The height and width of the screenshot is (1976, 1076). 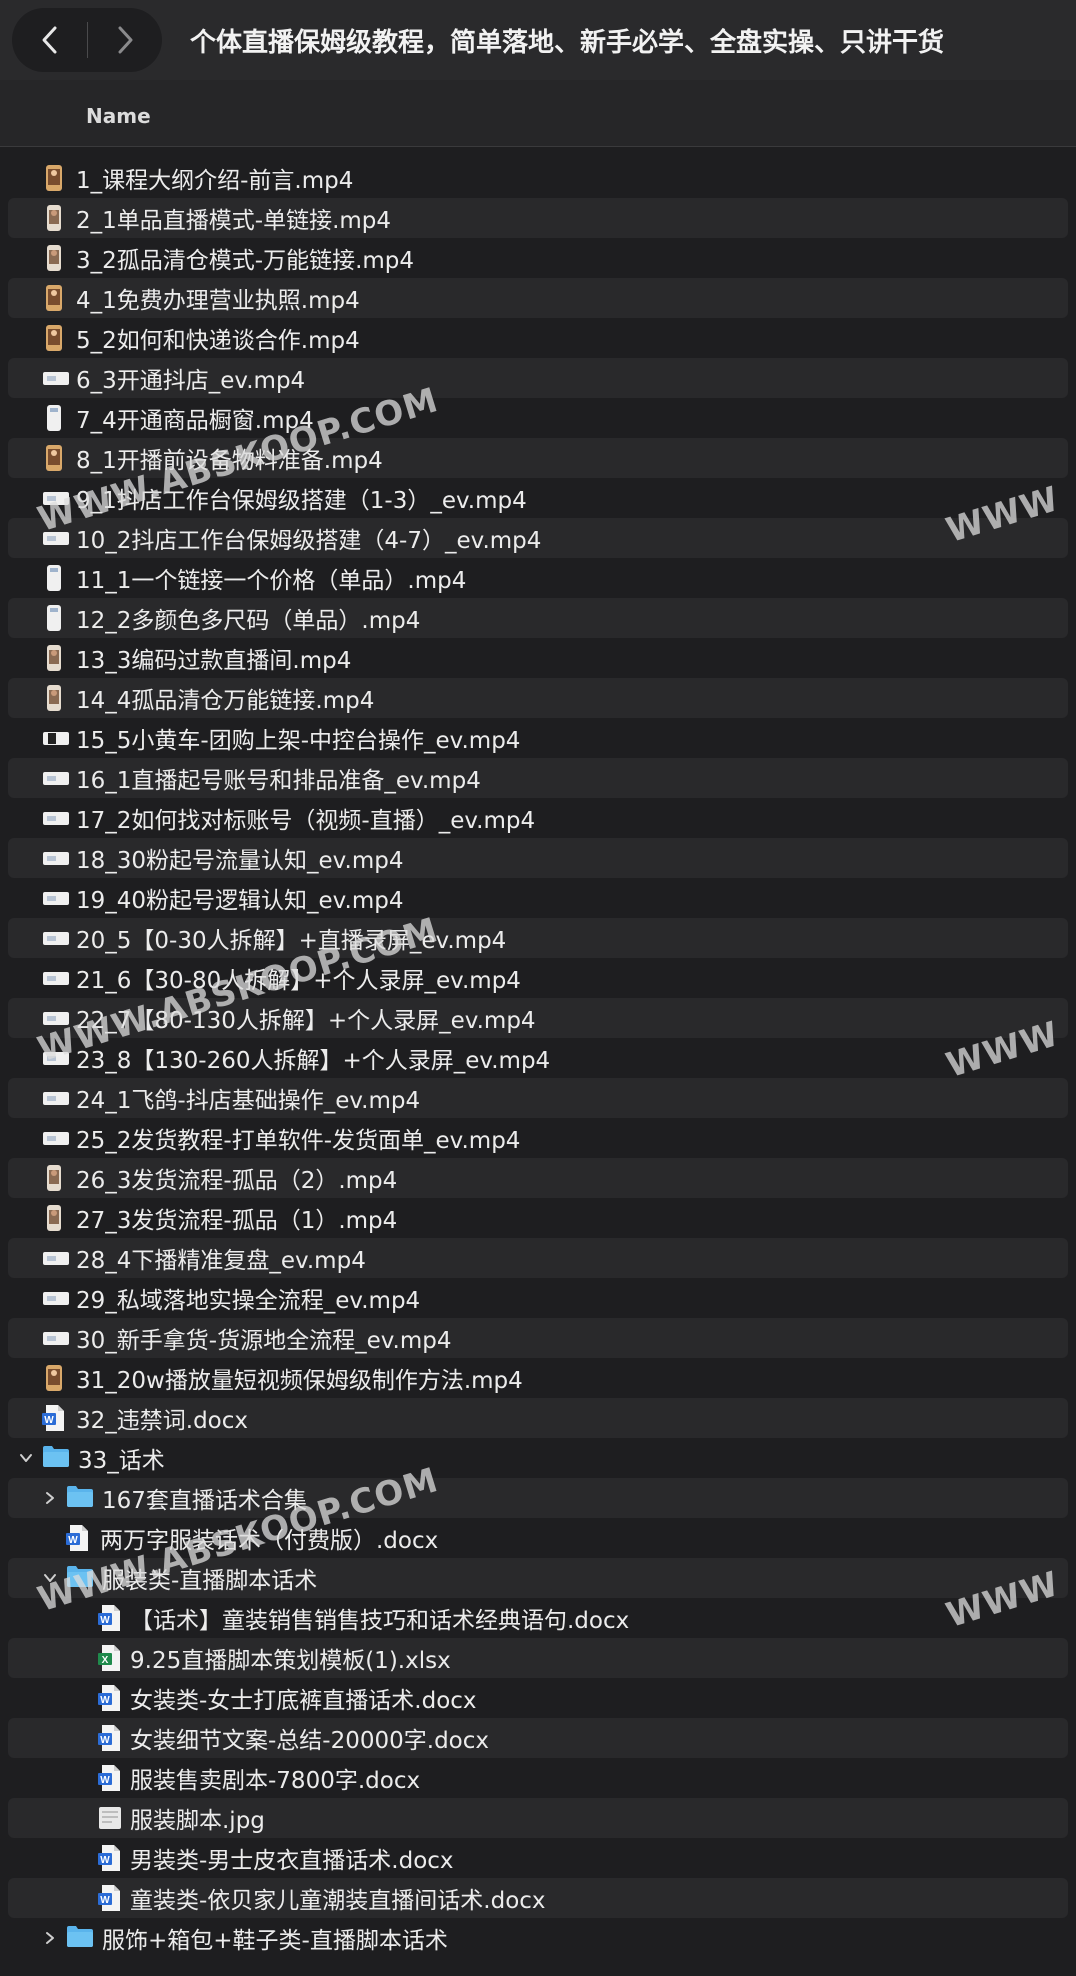 What do you see at coordinates (240, 901) in the screenshot?
I see `file-name: 19_40粉起号逻辑认知_ev.mp4` at bounding box center [240, 901].